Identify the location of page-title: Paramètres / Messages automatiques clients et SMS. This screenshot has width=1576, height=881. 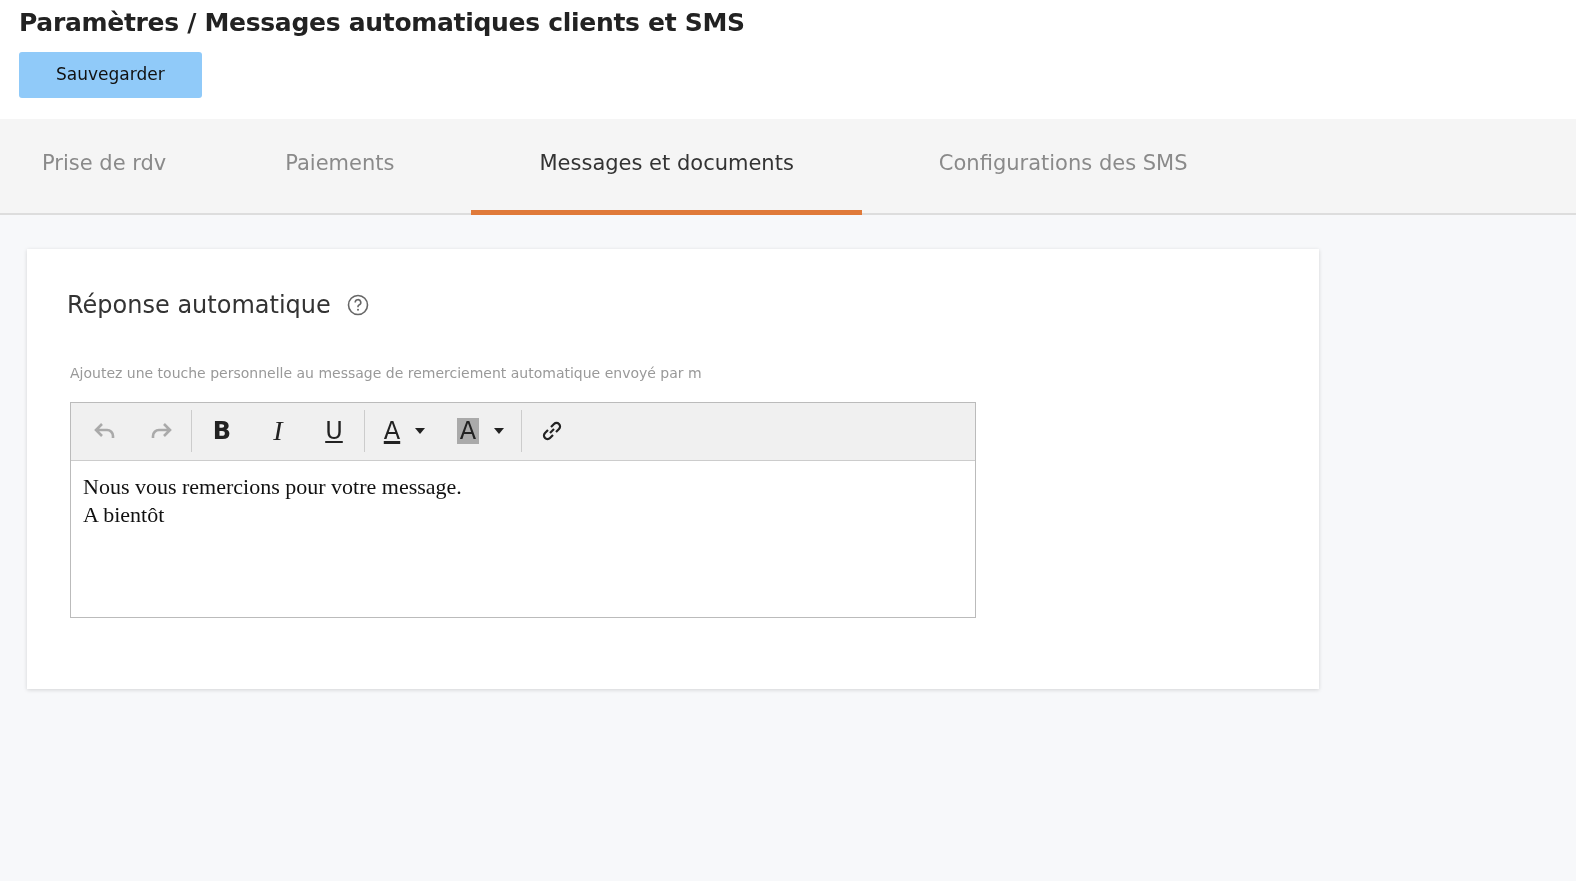
(382, 23).